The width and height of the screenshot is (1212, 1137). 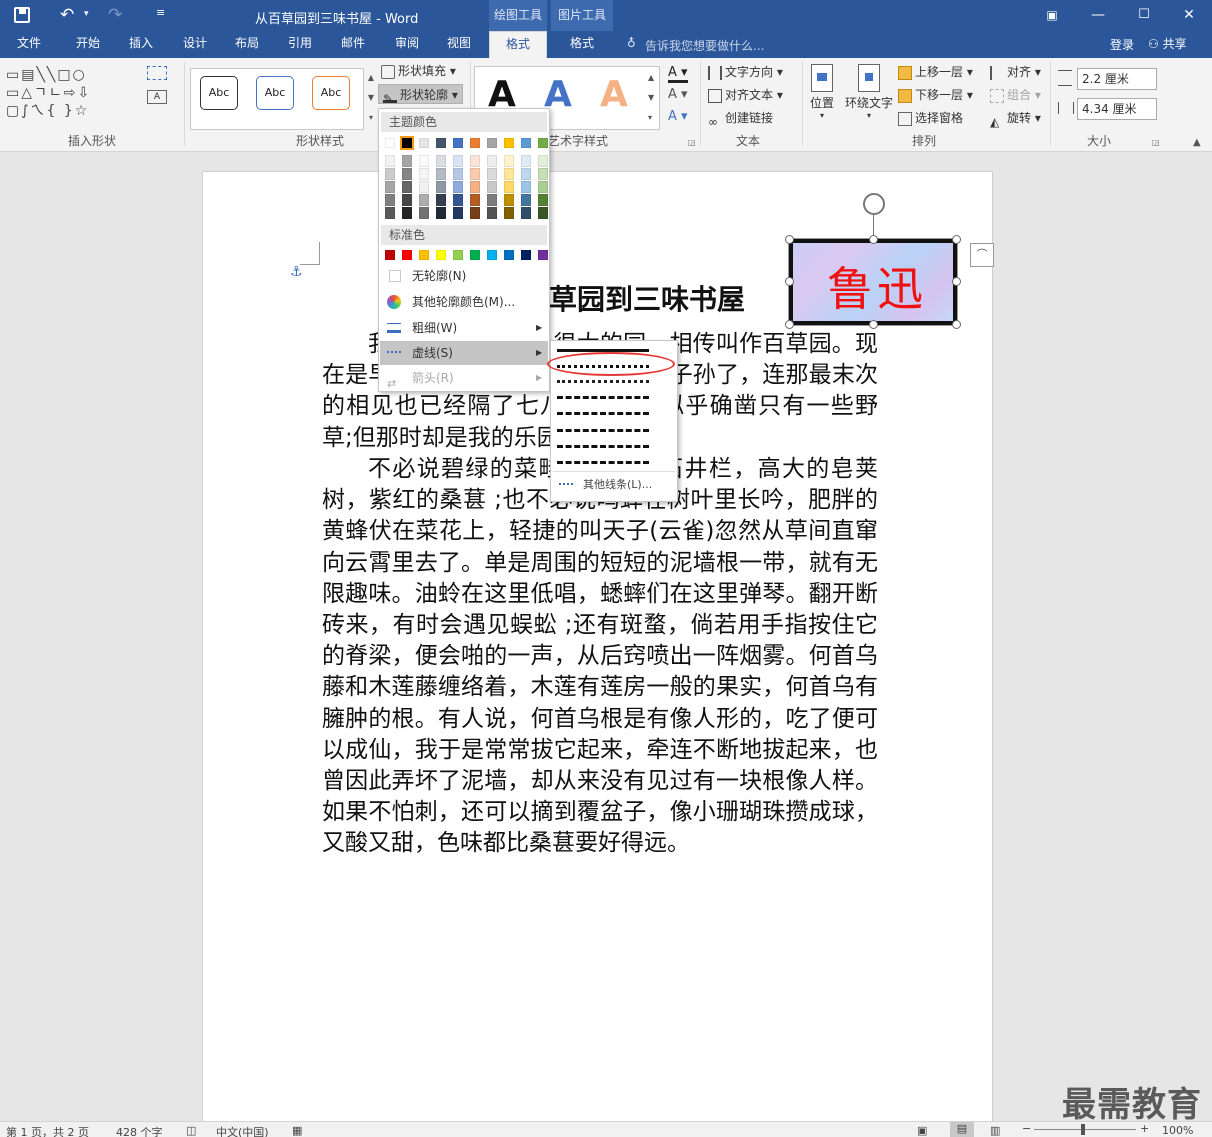 What do you see at coordinates (935, 72) in the screenshot?
I see `bring-forward-button: 上移一层 ▾` at bounding box center [935, 72].